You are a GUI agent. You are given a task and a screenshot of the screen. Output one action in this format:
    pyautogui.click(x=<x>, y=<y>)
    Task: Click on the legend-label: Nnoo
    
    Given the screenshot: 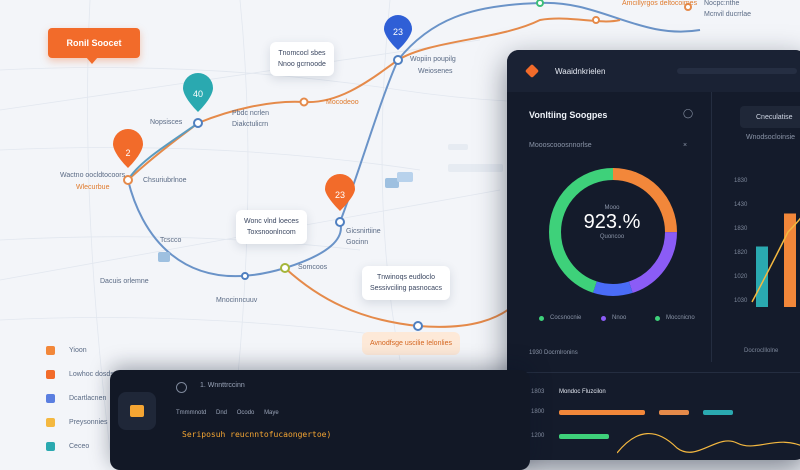 What is the action you would take?
    pyautogui.click(x=619, y=318)
    